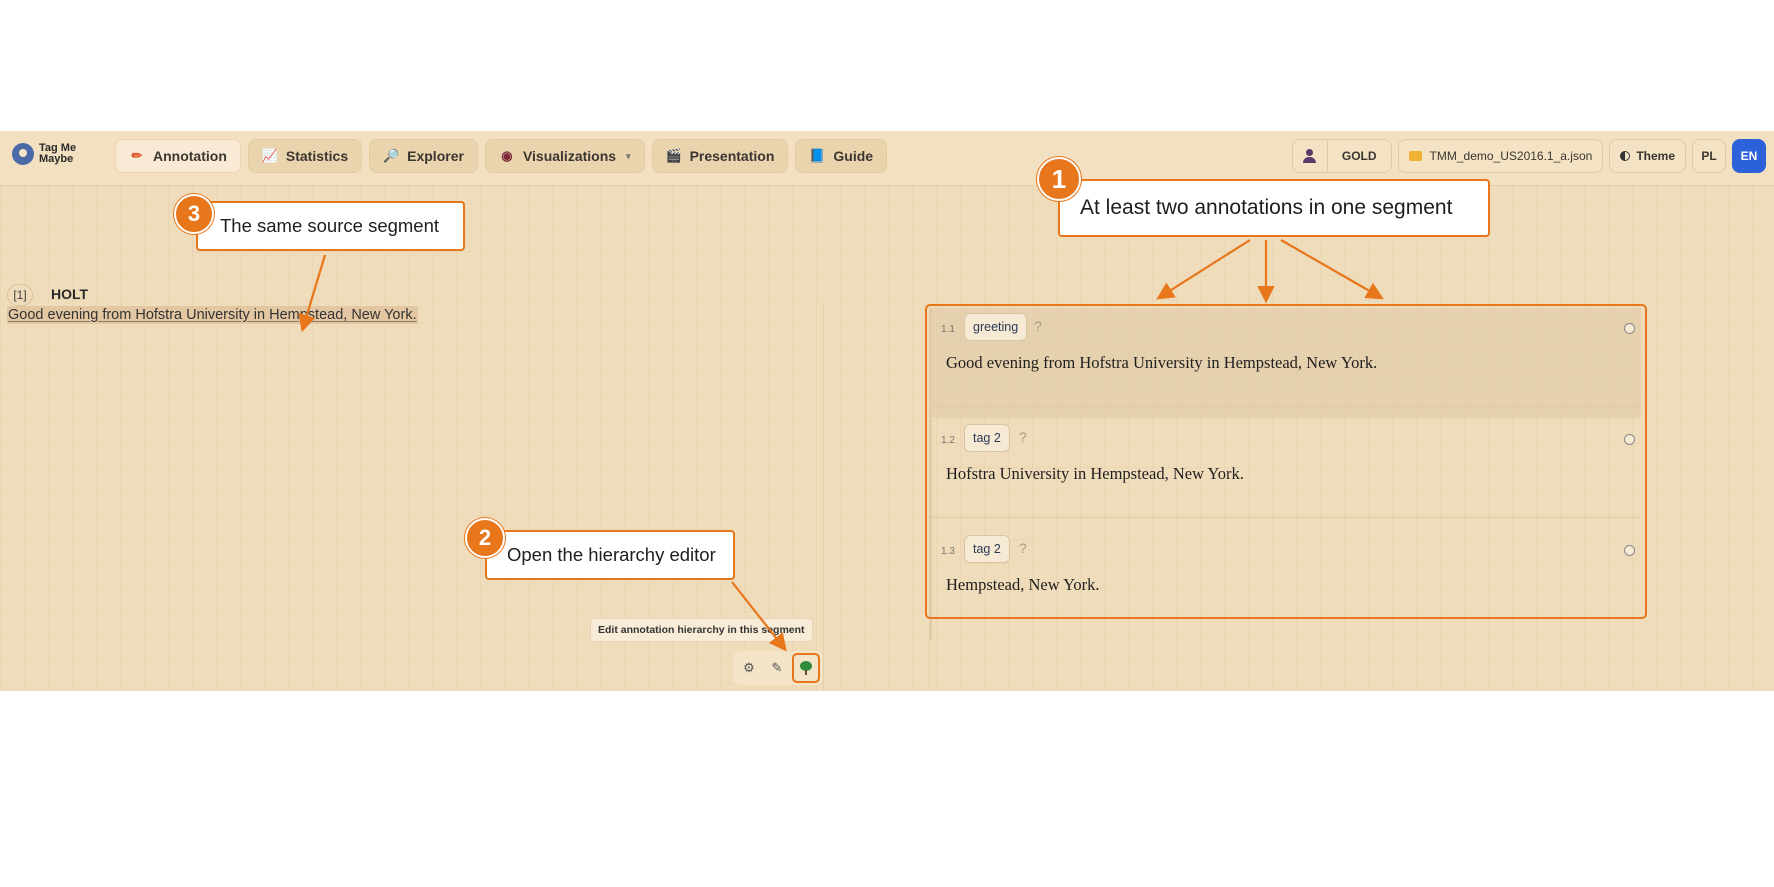 The height and width of the screenshot is (887, 1774). I want to click on callout-badge-2: 2, so click(485, 538).